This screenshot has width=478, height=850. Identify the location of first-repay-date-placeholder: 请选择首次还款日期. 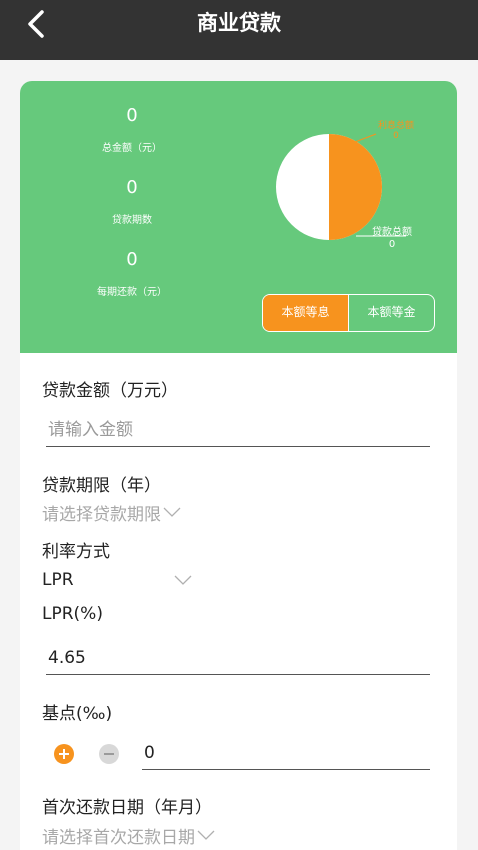
(118, 837).